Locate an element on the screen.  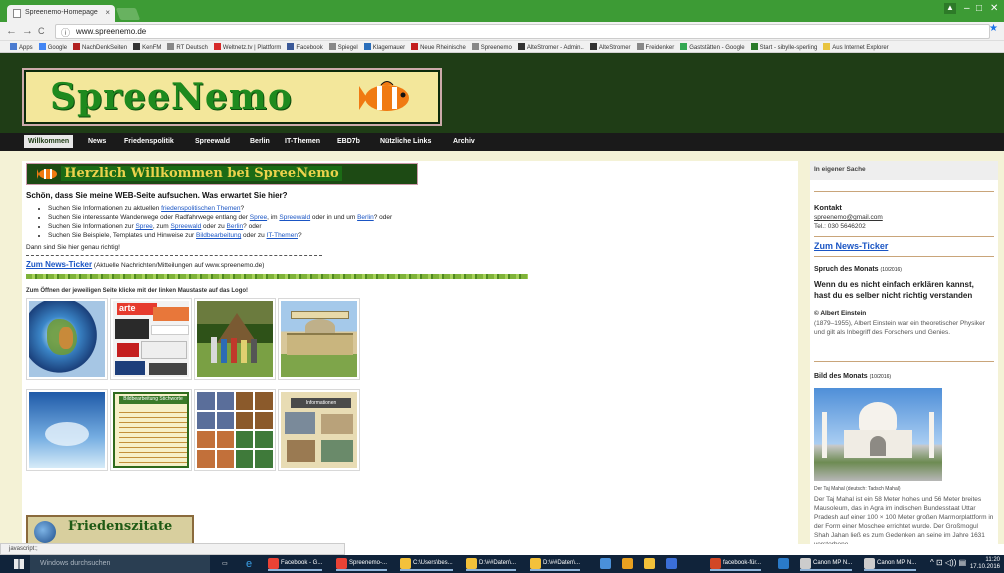
tile-photo-grid is located at coordinates (235, 430).